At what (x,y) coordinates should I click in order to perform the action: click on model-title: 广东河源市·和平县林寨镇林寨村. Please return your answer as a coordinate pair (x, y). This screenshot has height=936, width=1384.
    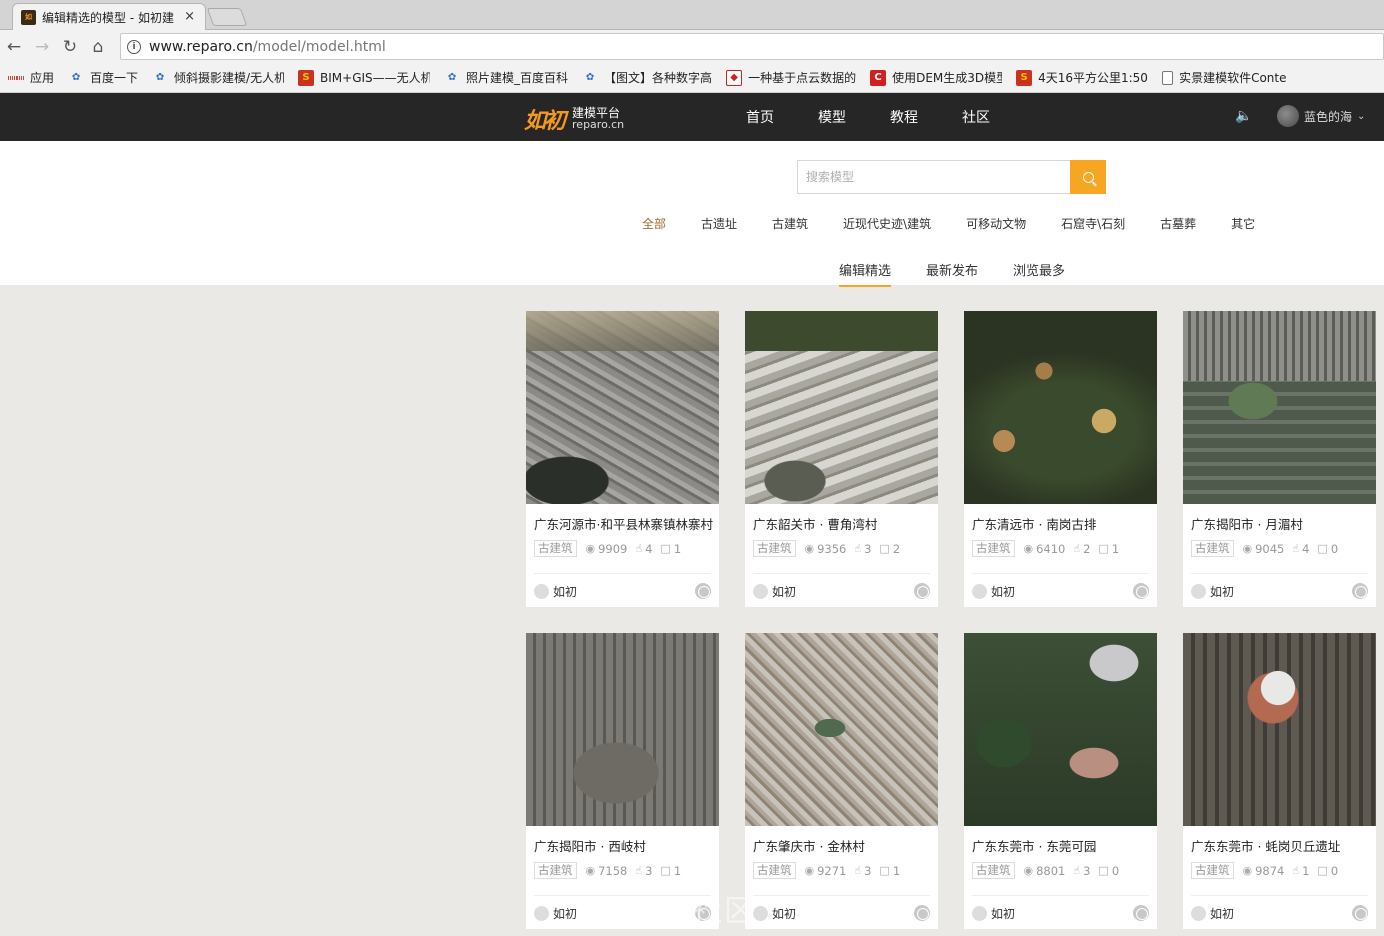
    Looking at the image, I should click on (624, 523).